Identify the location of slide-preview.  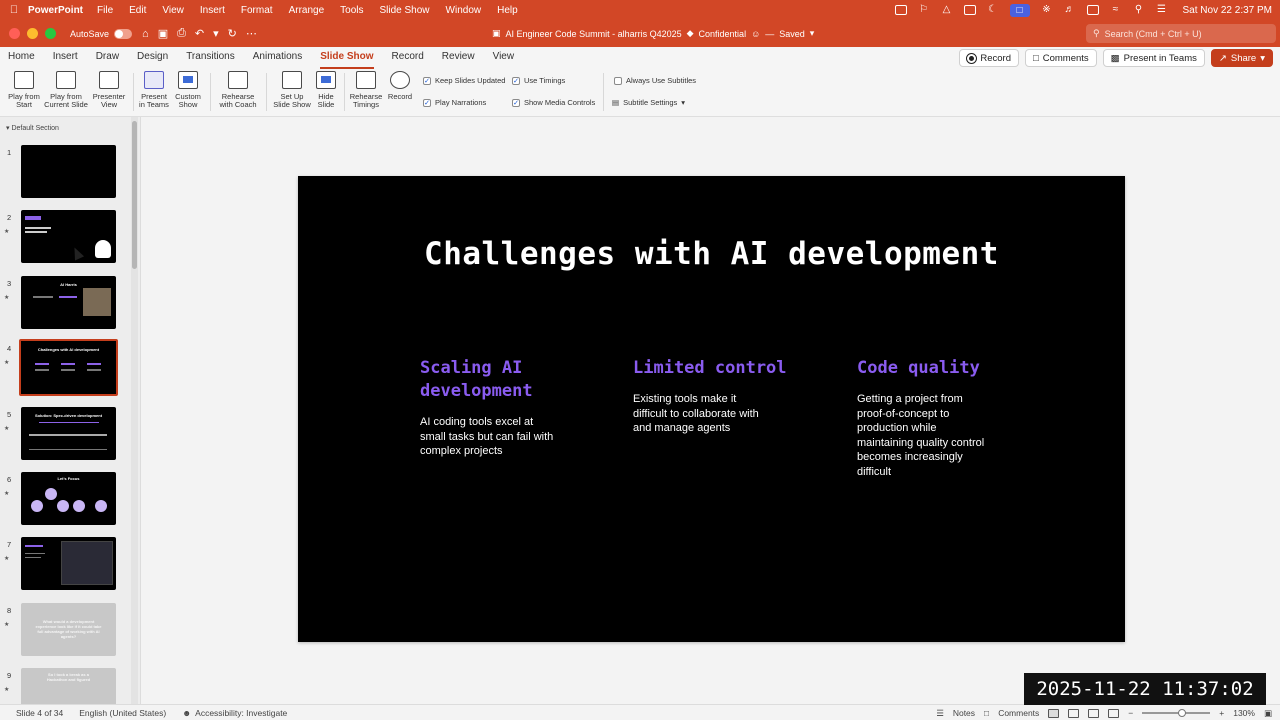
(68, 171).